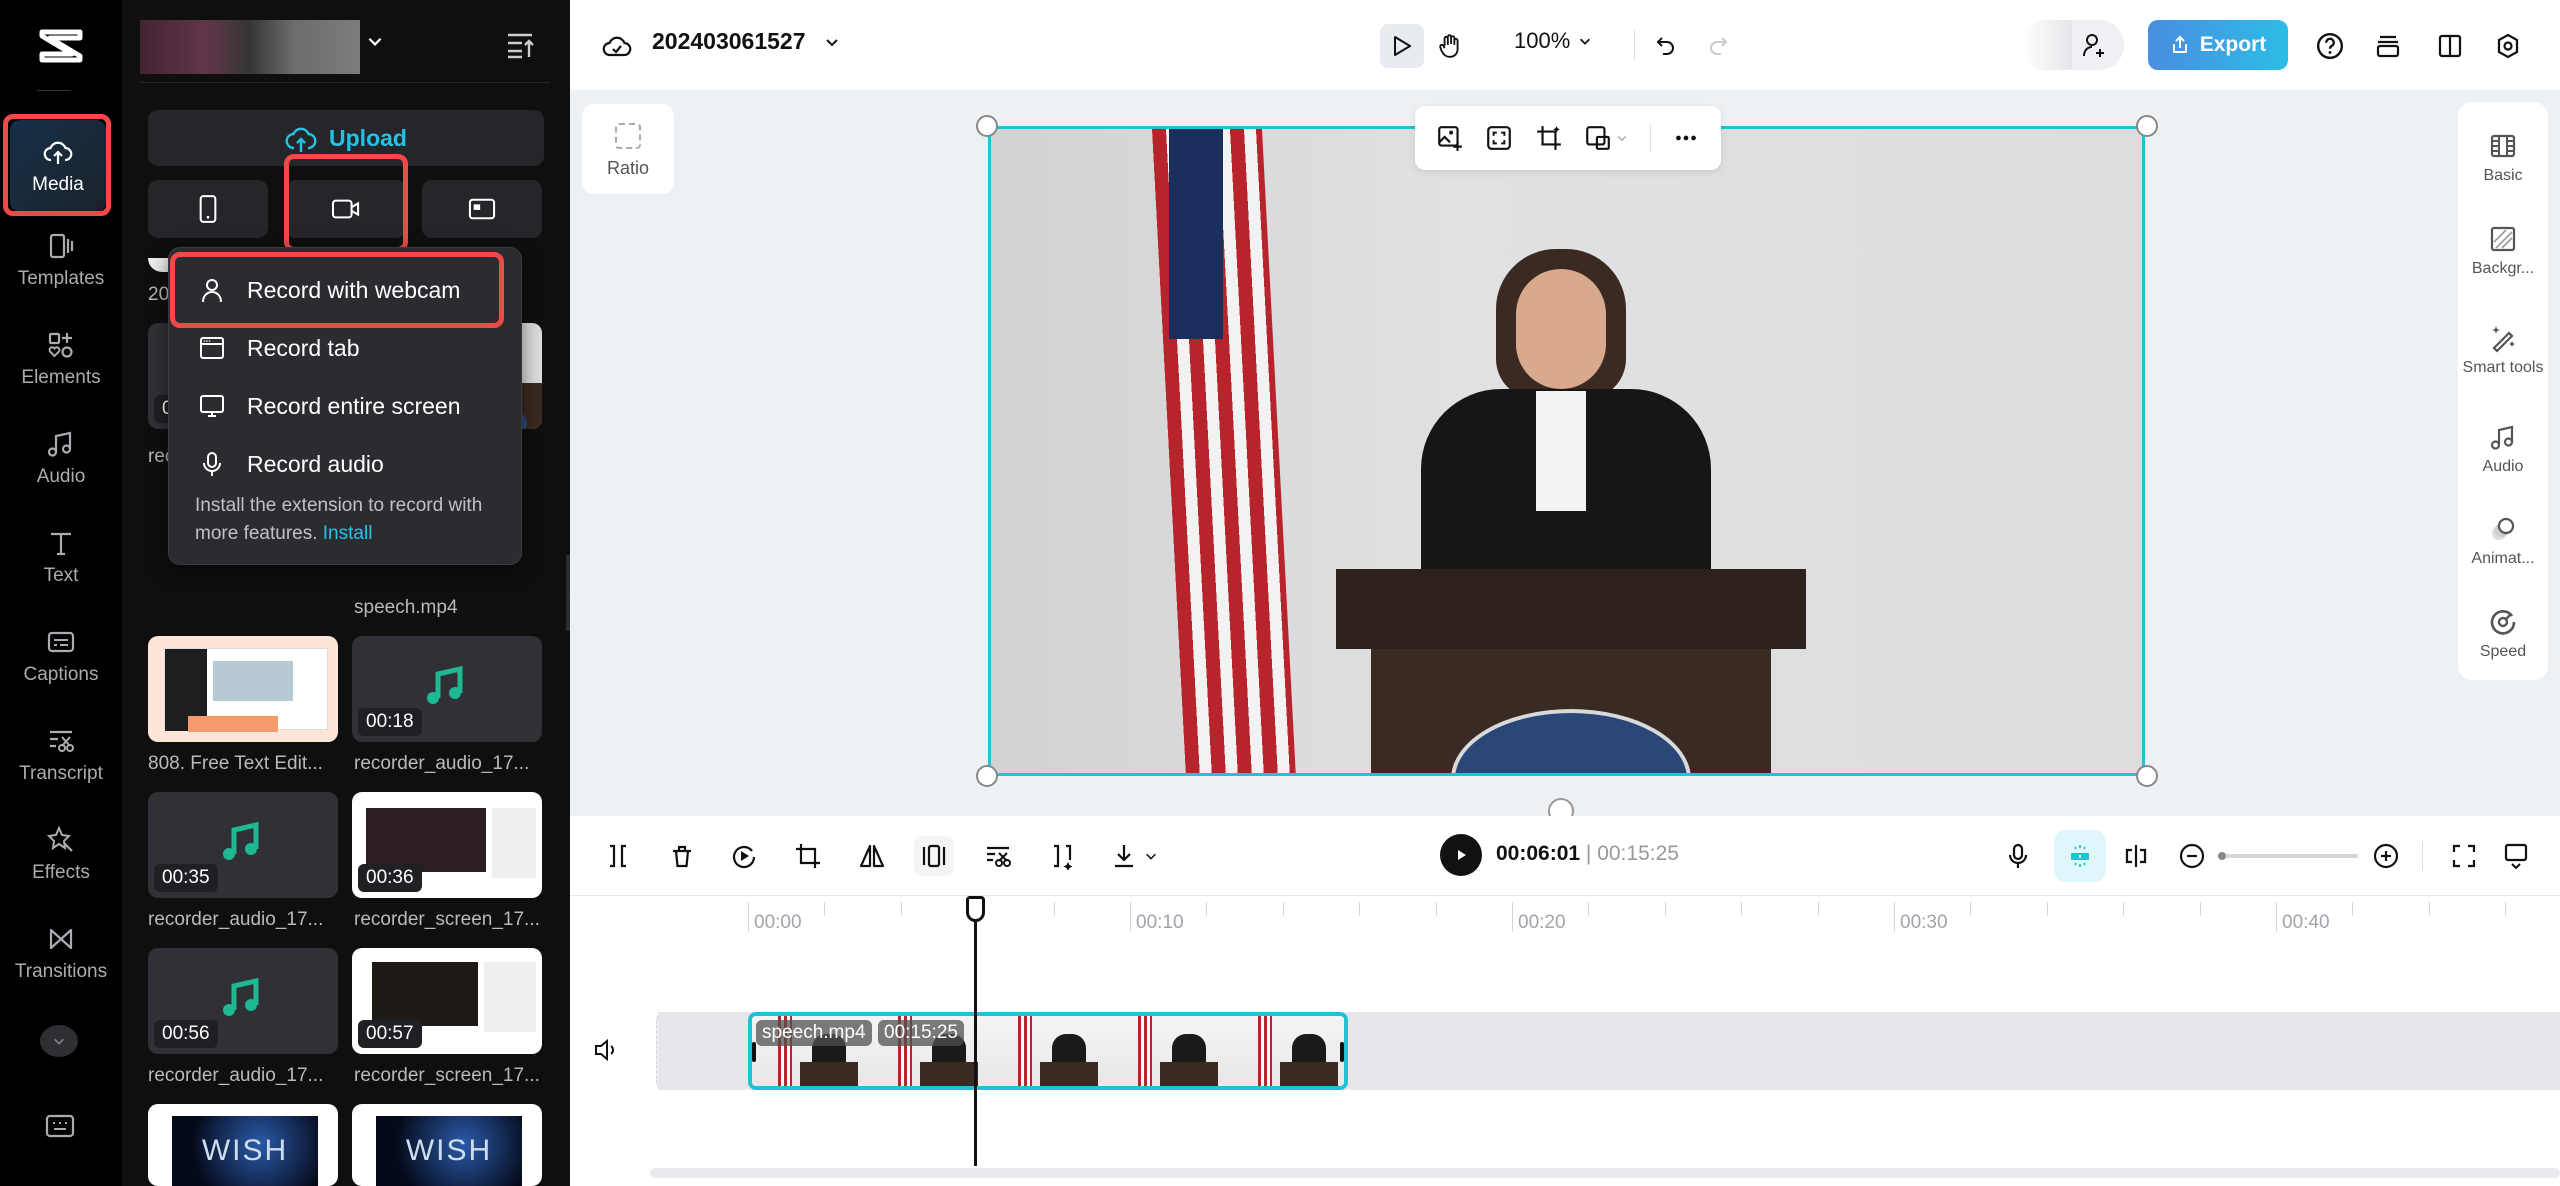 The height and width of the screenshot is (1186, 2560). Describe the element at coordinates (744, 856) in the screenshot. I see `replay-button` at that location.